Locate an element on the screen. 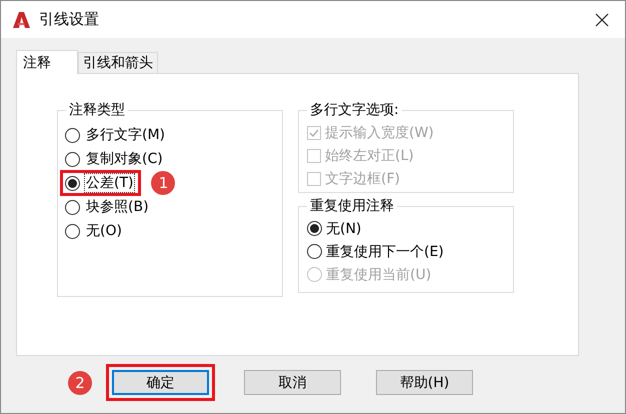  radio-option: 无(O) is located at coordinates (94, 231).